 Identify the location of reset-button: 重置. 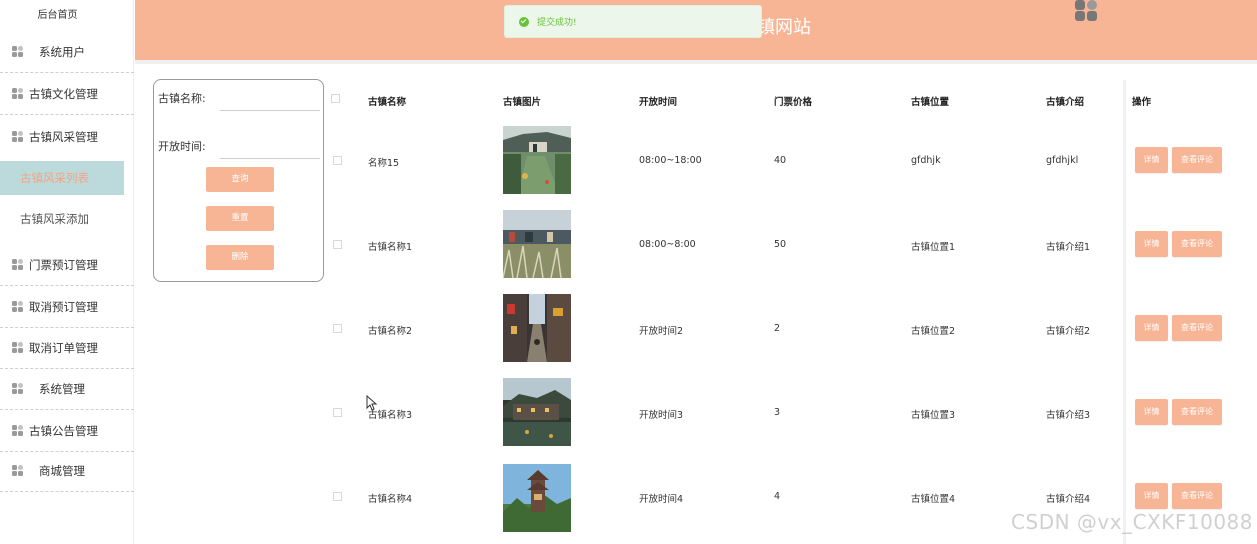
(240, 218).